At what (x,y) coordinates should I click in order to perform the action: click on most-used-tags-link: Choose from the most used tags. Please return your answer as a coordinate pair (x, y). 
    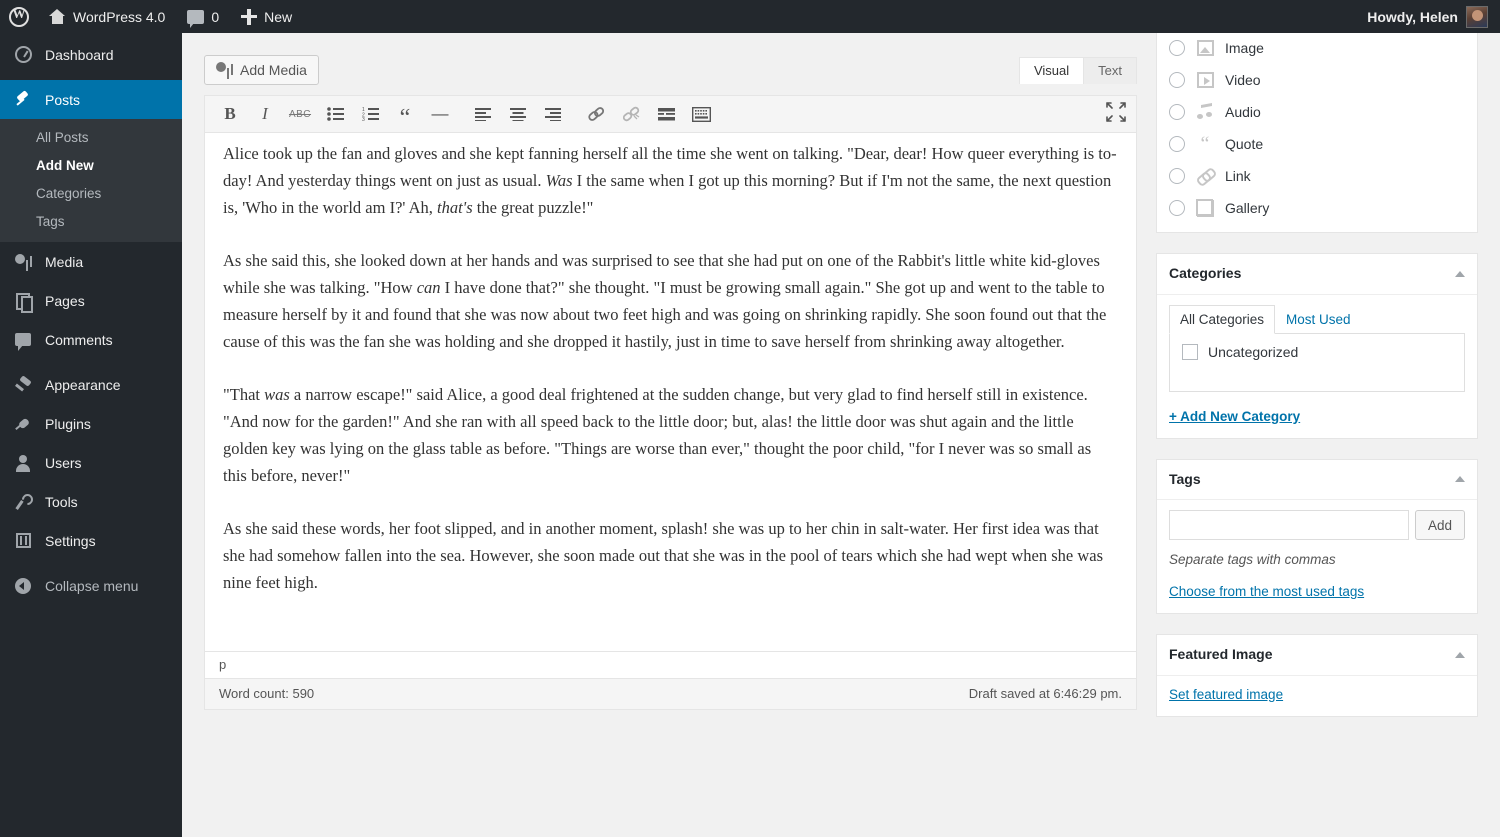
    Looking at the image, I should click on (1266, 591).